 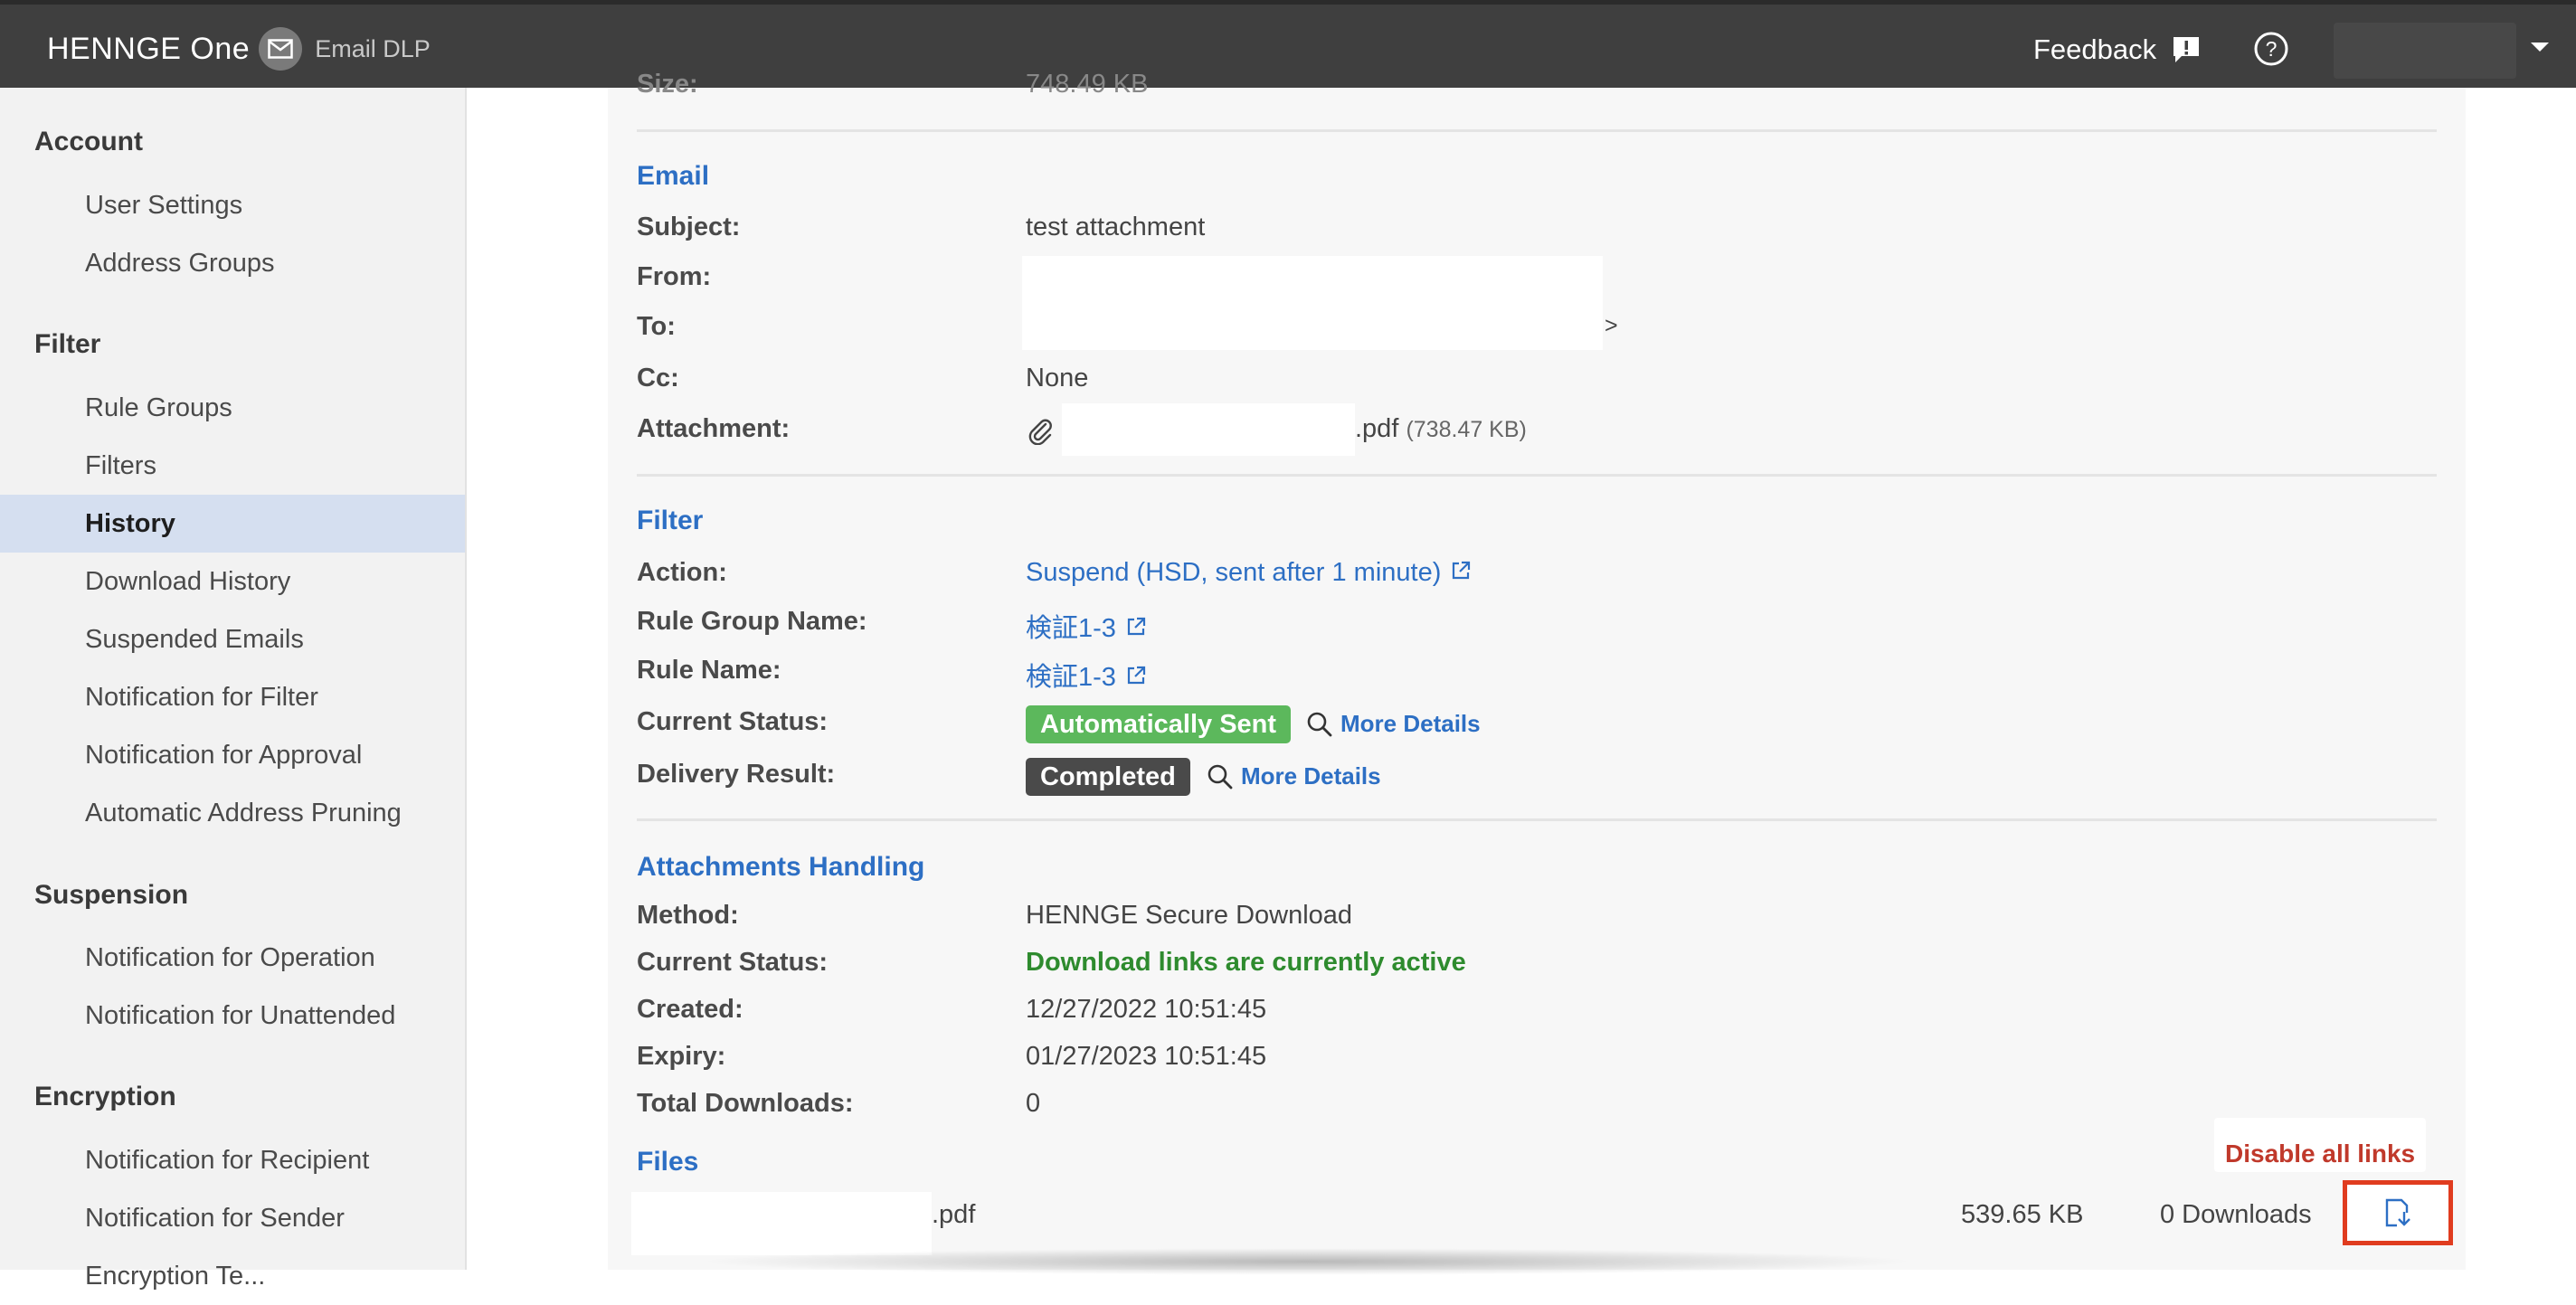 What do you see at coordinates (656, 326) in the screenshot?
I see `to-label: To:` at bounding box center [656, 326].